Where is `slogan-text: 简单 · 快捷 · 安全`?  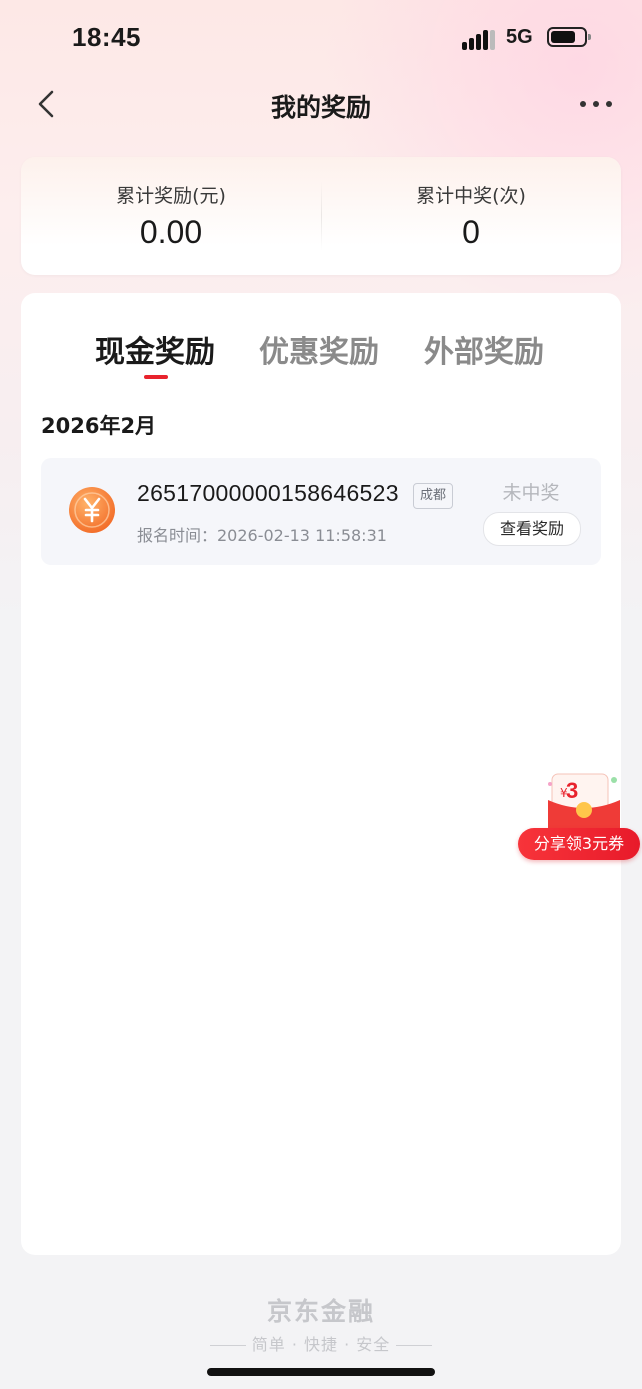
slogan-text: 简单 · 快捷 · 安全 is located at coordinates (321, 1344).